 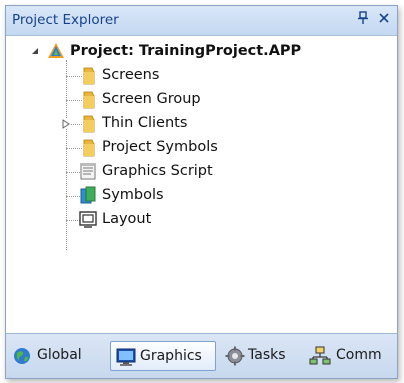 What do you see at coordinates (131, 75) in the screenshot?
I see `tree-item-label: Screens` at bounding box center [131, 75].